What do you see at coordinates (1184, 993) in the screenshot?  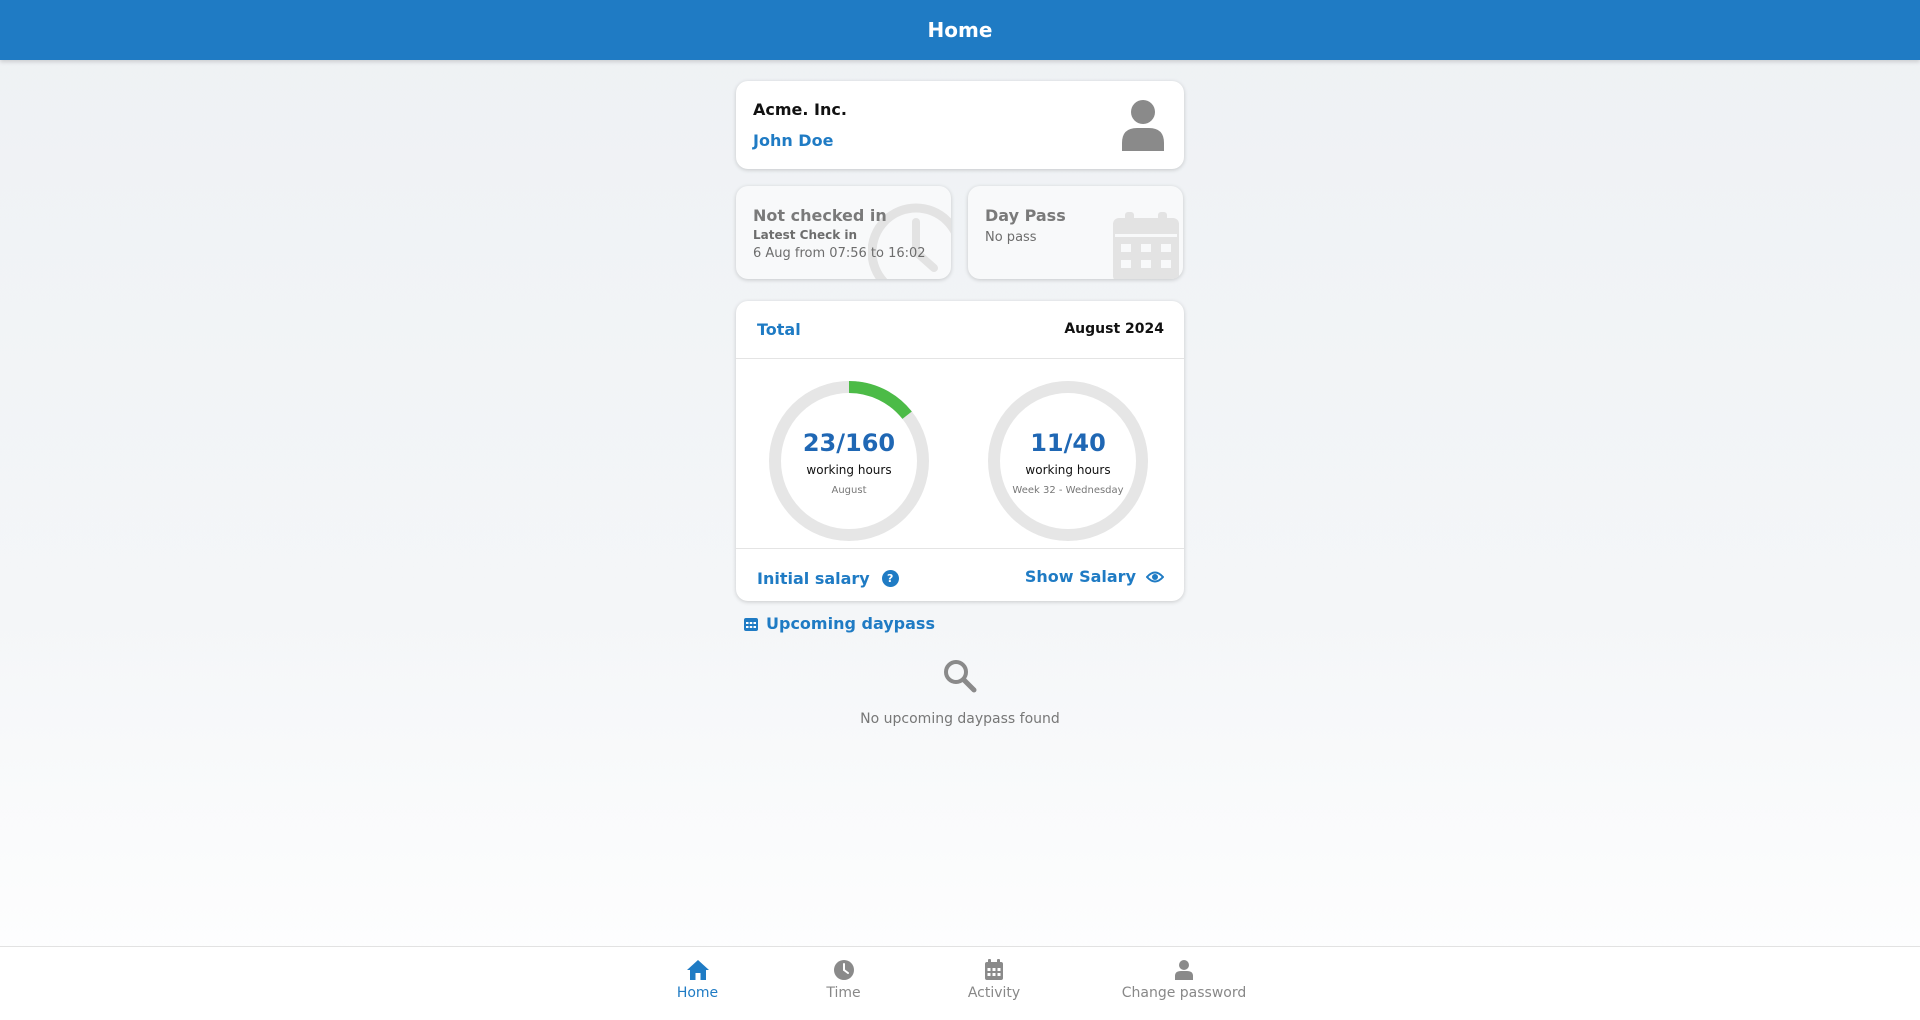 I see `nav-change-password-label: Change password` at bounding box center [1184, 993].